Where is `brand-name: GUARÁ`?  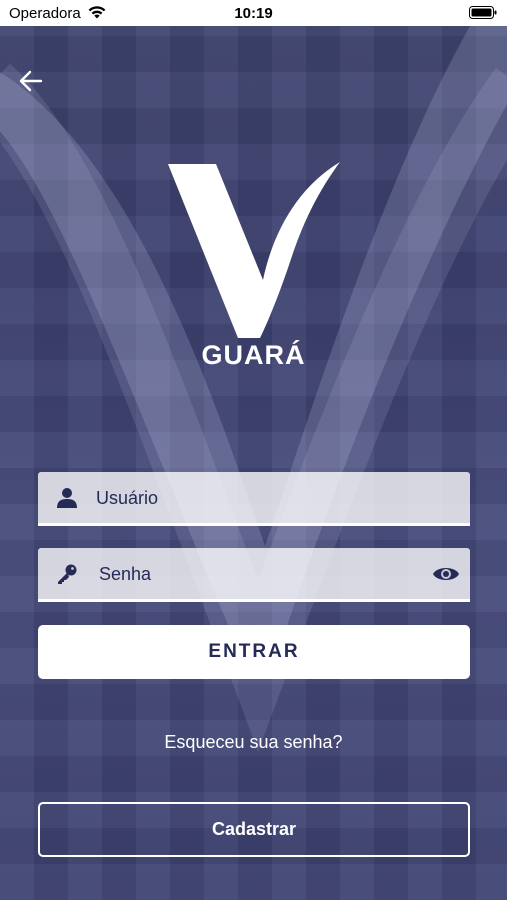 brand-name: GUARÁ is located at coordinates (253, 355).